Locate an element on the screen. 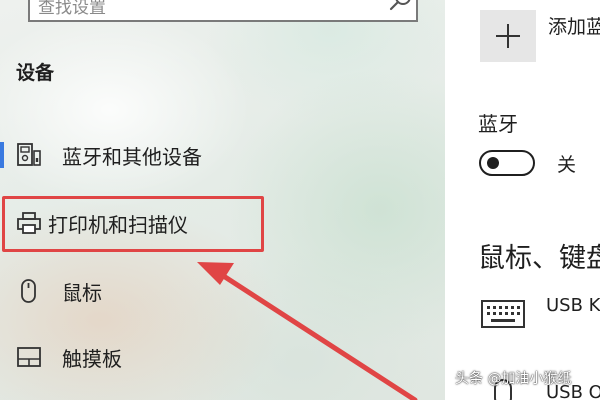 The width and height of the screenshot is (600, 400). bluetooth-toggle is located at coordinates (507, 163).